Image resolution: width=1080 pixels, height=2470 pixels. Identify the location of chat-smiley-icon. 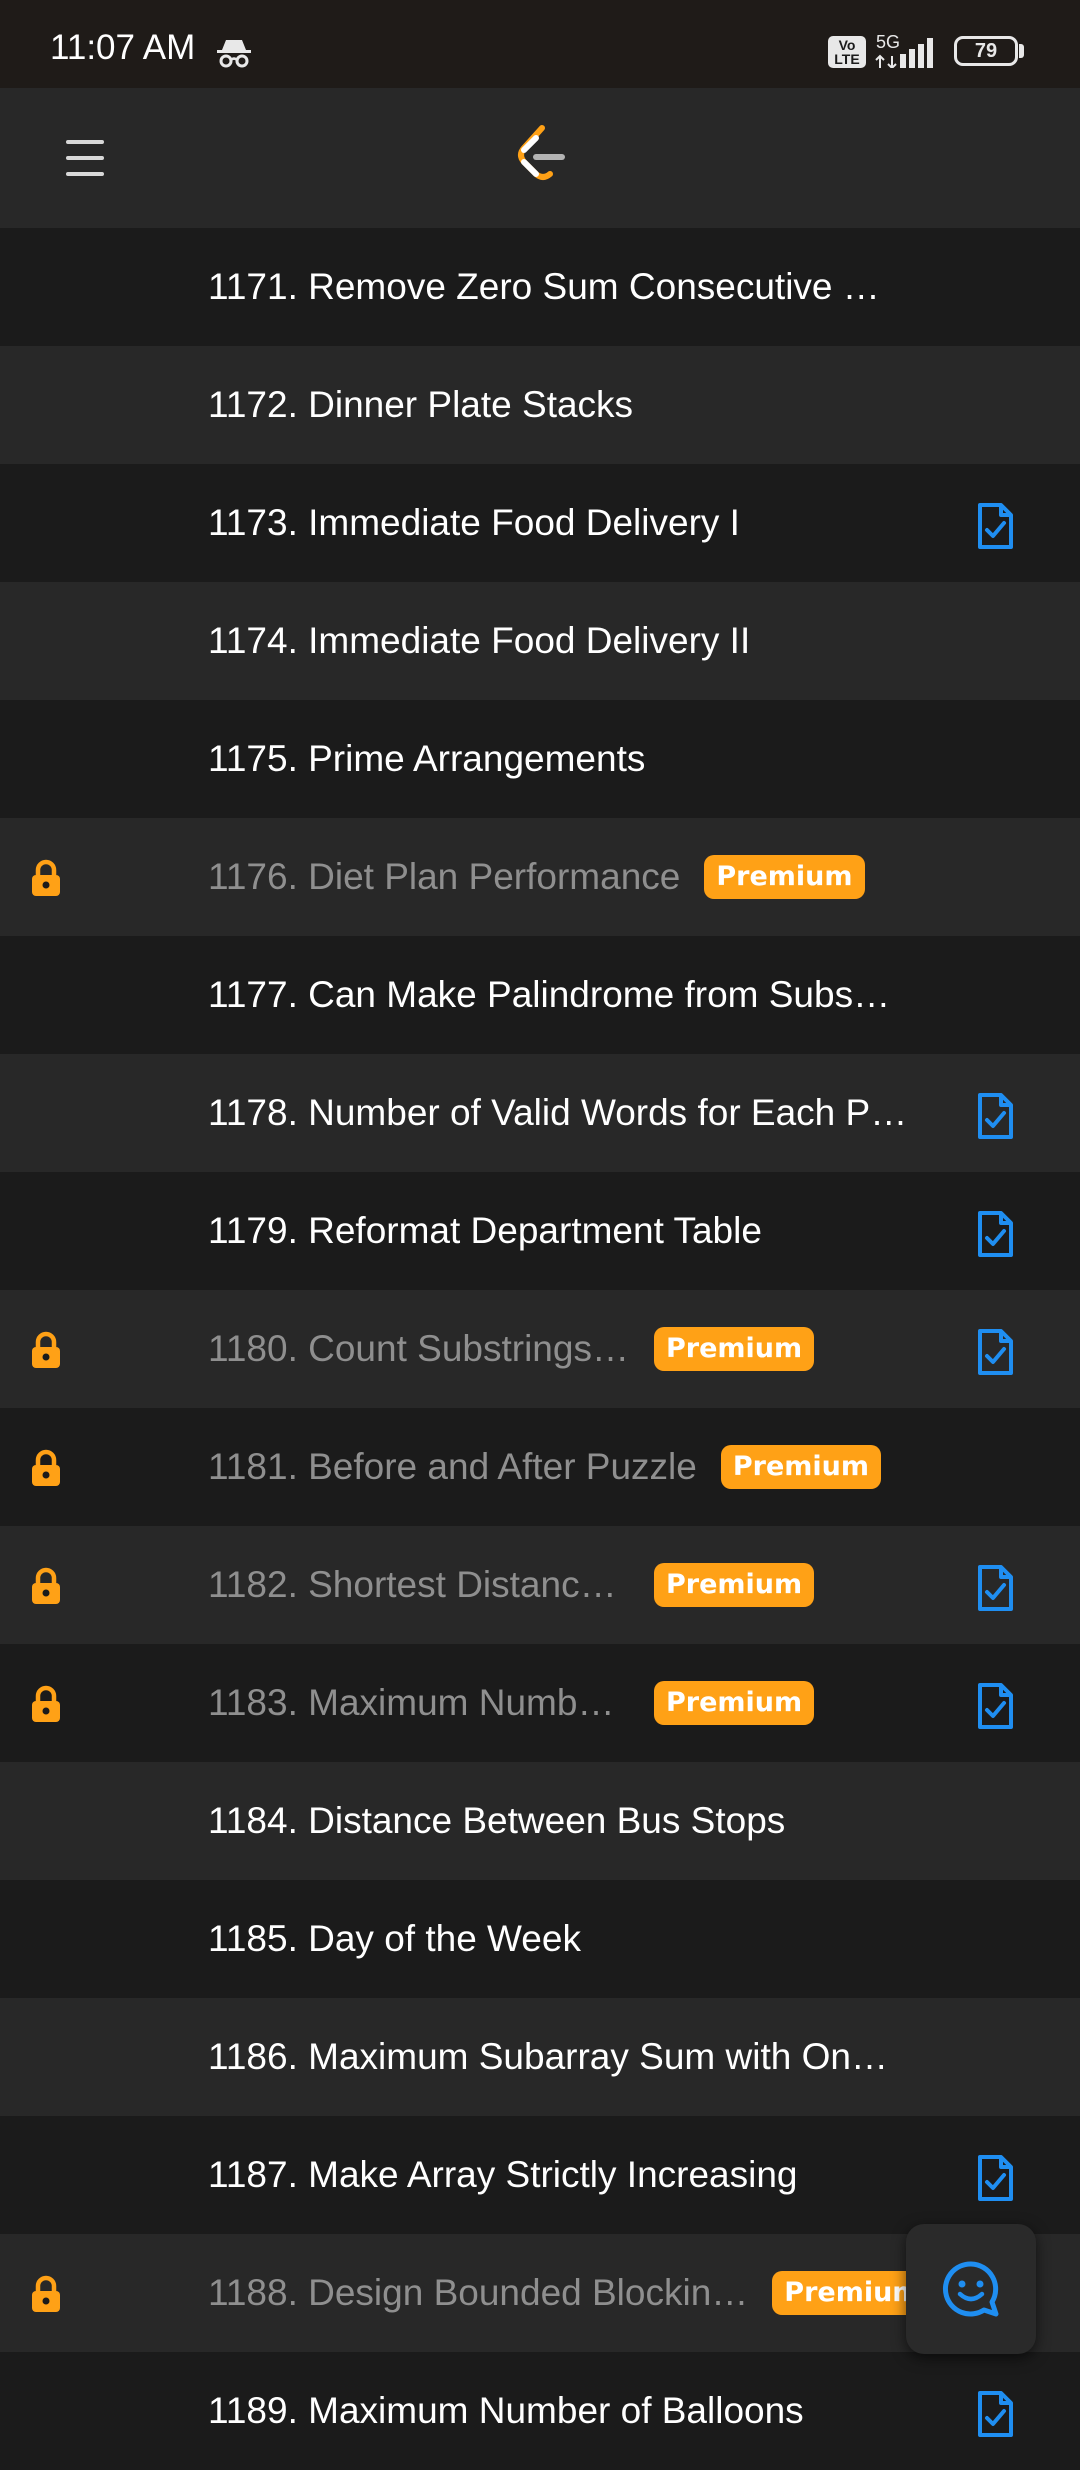
(970, 2289).